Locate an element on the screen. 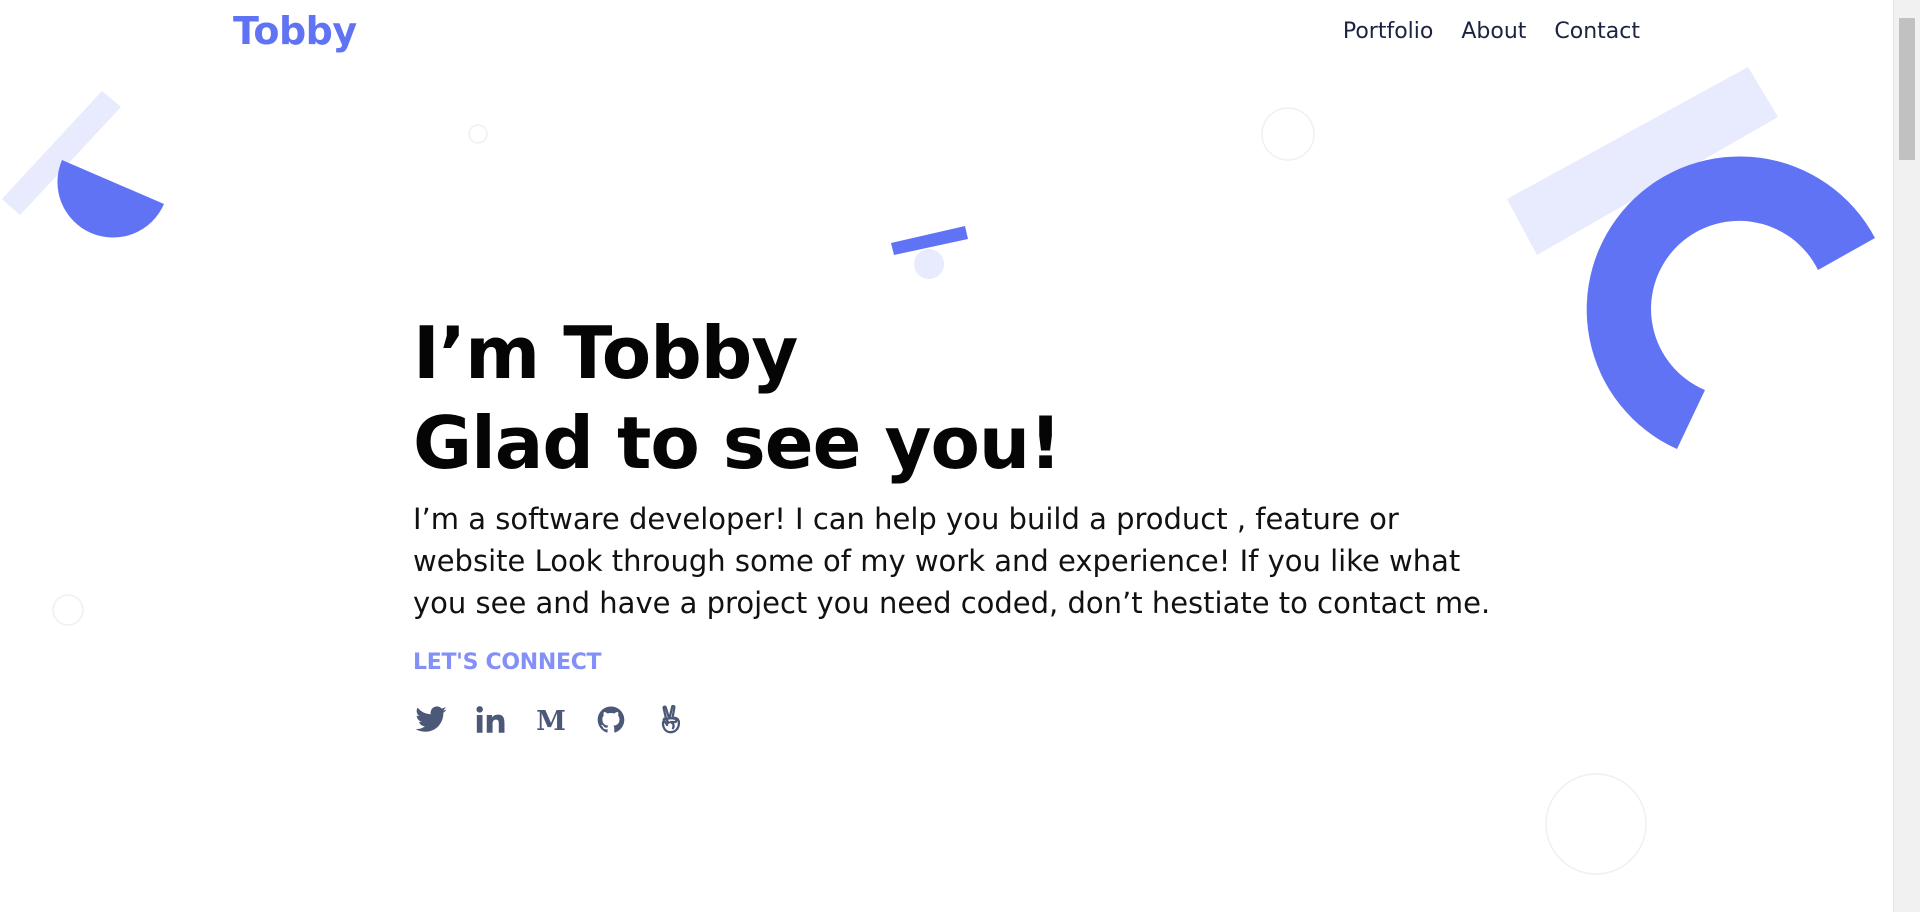 Image resolution: width=1920 pixels, height=912 pixels. svg-text: M is located at coordinates (551, 721).